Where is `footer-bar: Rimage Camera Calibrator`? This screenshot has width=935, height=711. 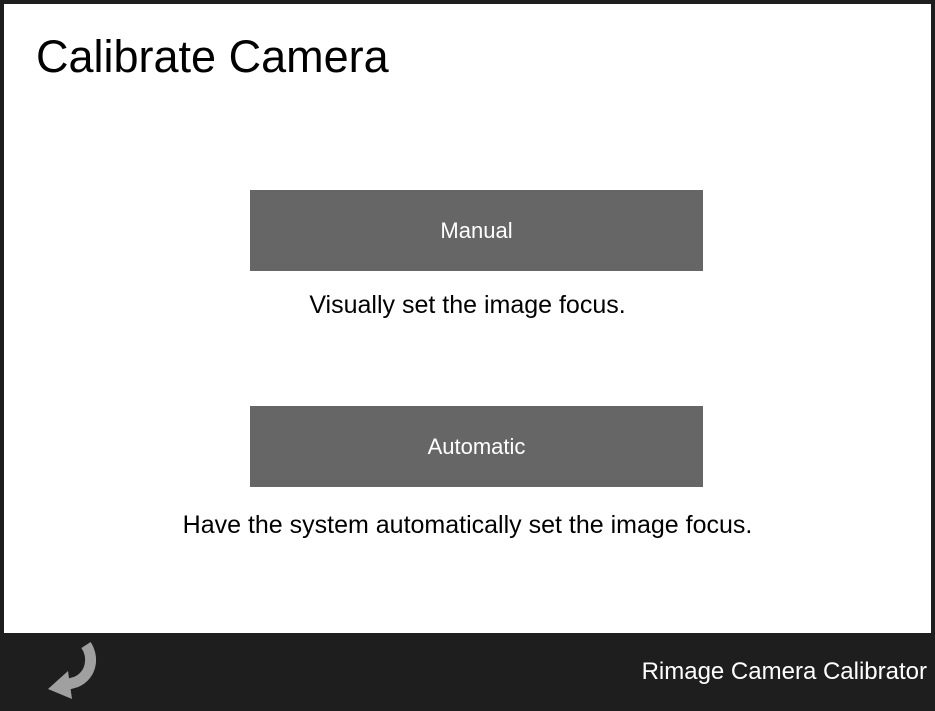 footer-bar: Rimage Camera Calibrator is located at coordinates (467, 670).